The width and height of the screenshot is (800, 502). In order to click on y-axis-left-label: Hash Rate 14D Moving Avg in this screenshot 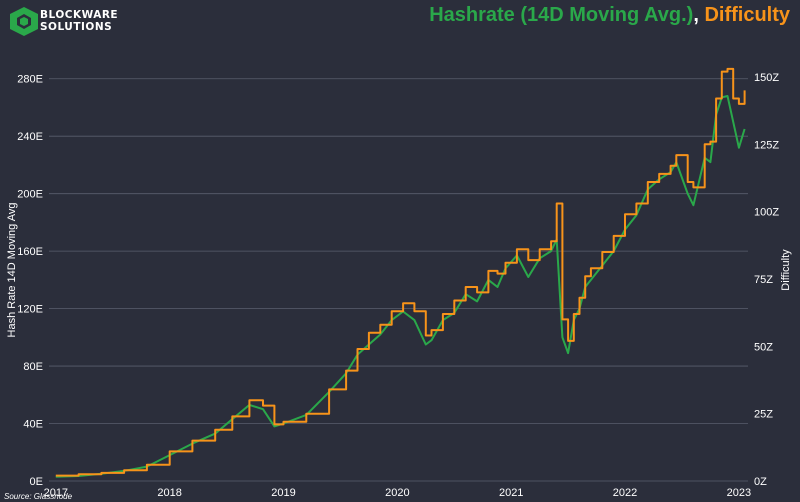, I will do `click(12, 270)`.